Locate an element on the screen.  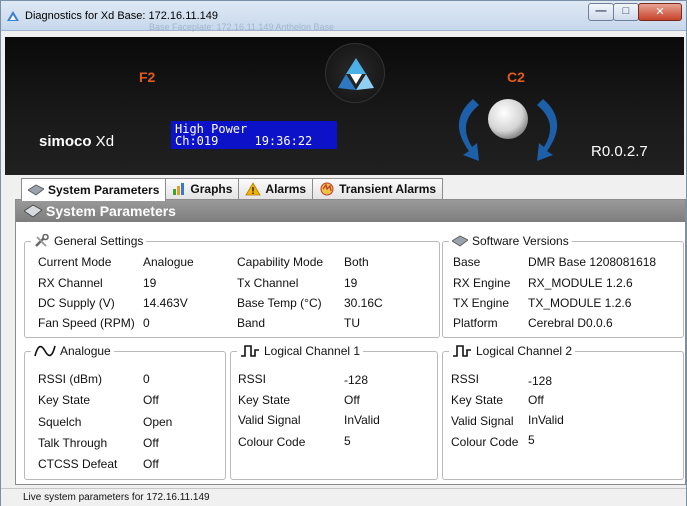
lc1-label: Colour Code is located at coordinates (272, 442).